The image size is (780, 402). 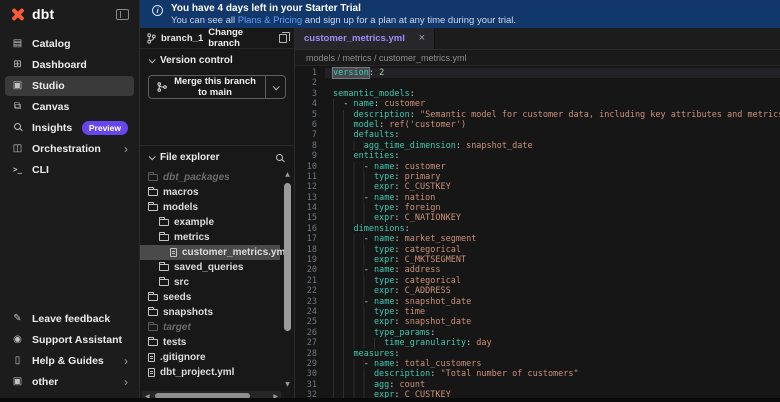 I want to click on sidebar-item-label: Orchestration, so click(x=66, y=149).